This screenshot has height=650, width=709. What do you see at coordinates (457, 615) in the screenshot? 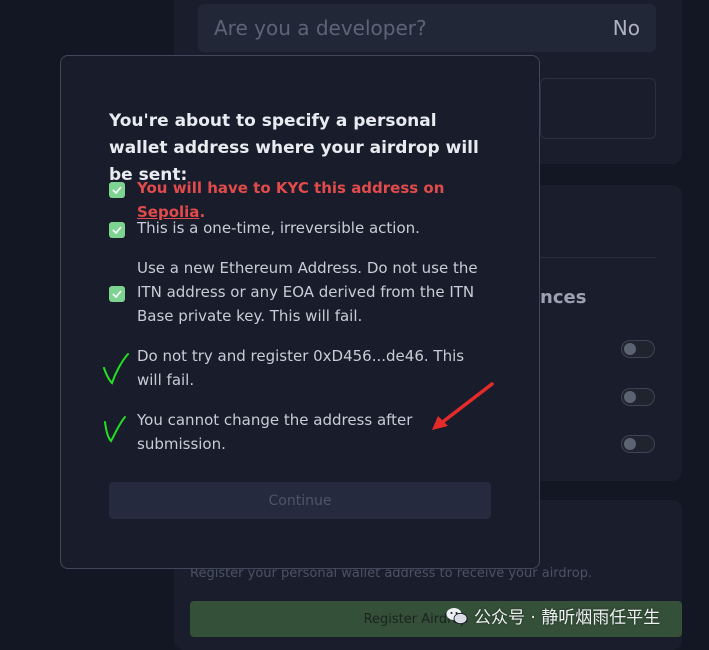
I see `wechat-icon` at bounding box center [457, 615].